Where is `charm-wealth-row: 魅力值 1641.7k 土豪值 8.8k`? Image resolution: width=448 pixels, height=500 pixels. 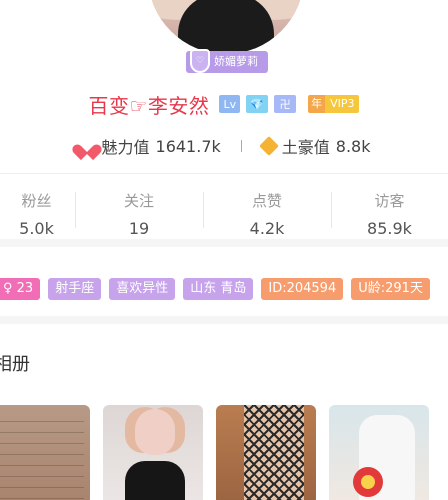 charm-wealth-row: 魅力值 1641.7k 土豪值 8.8k is located at coordinates (224, 146).